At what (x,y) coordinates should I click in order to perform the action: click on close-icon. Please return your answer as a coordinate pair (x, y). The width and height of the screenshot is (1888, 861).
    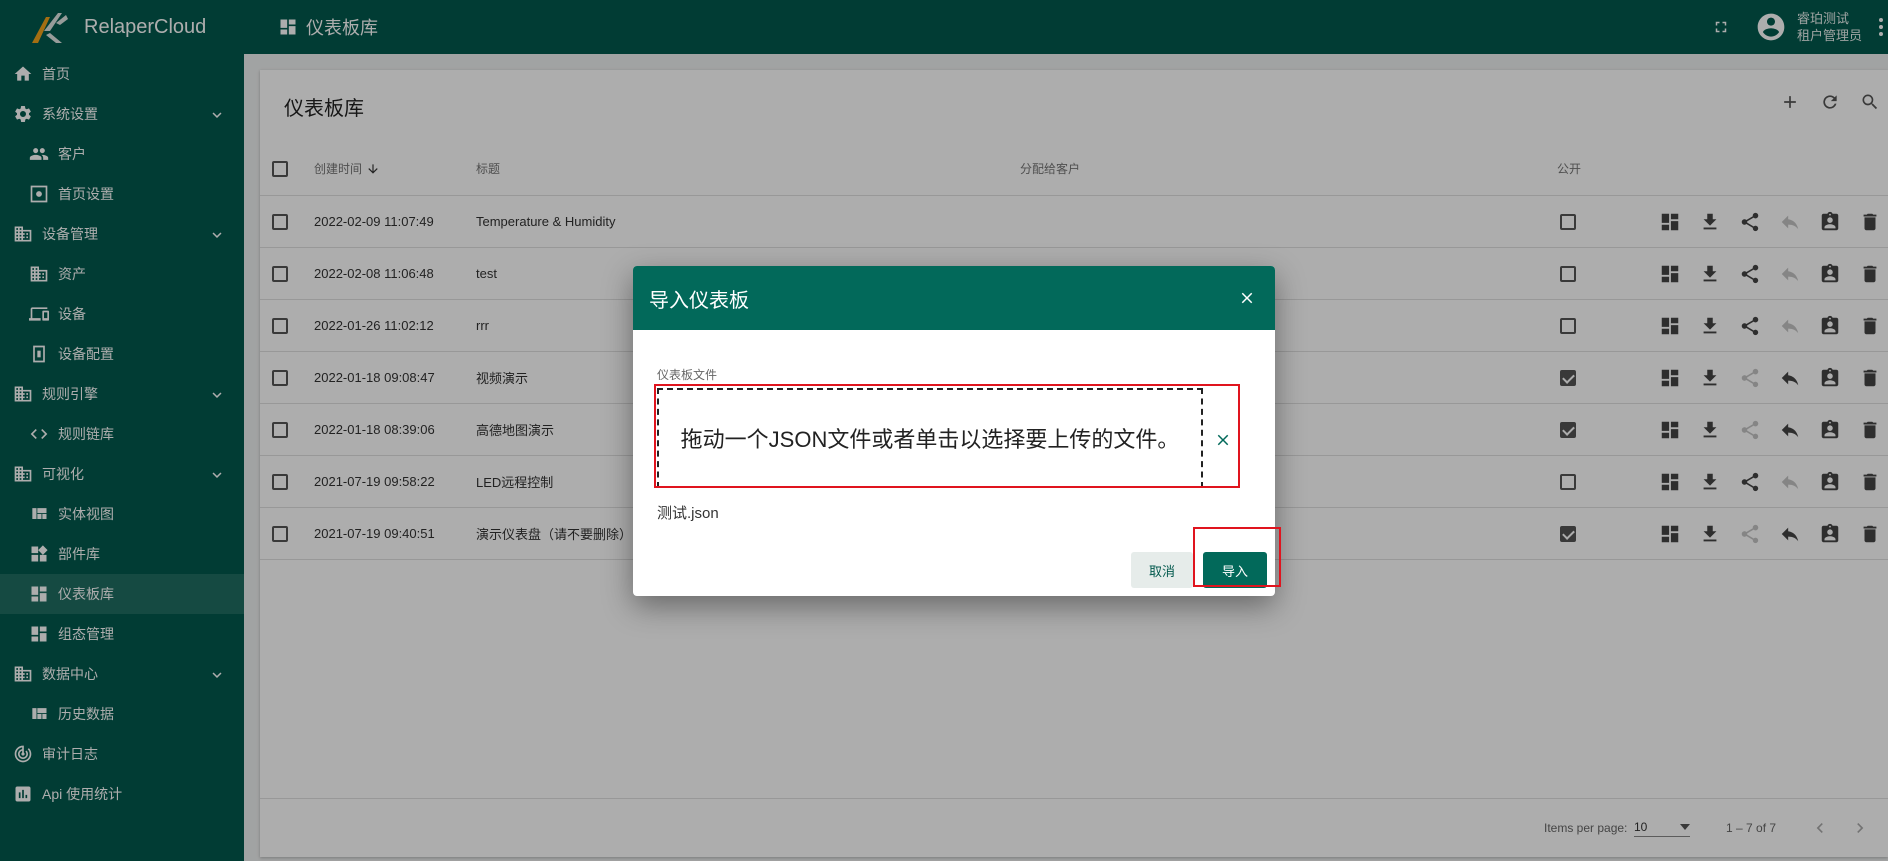
    Looking at the image, I should click on (1247, 298).